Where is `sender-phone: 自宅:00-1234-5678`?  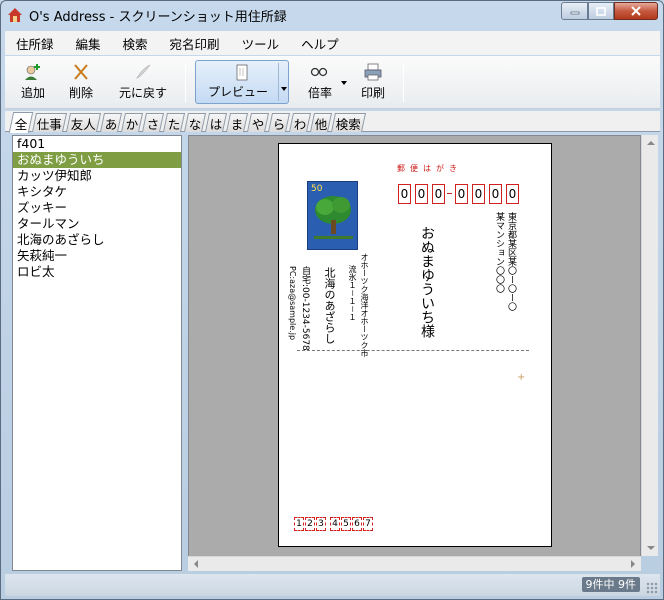
sender-phone: 自宅:00-1234-5678 is located at coordinates (305, 308).